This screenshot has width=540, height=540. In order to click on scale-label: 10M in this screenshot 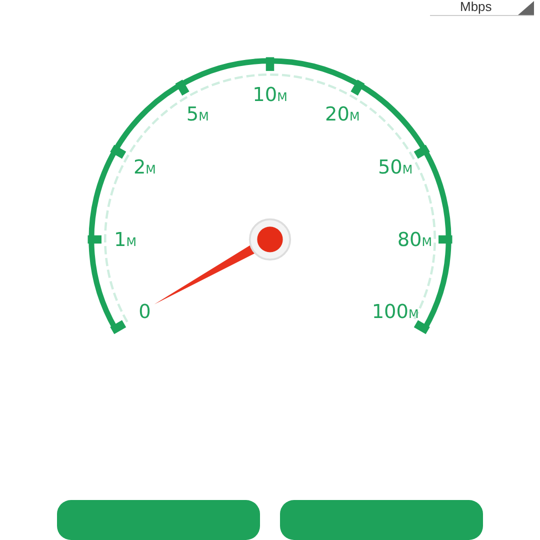, I will do `click(270, 94)`.